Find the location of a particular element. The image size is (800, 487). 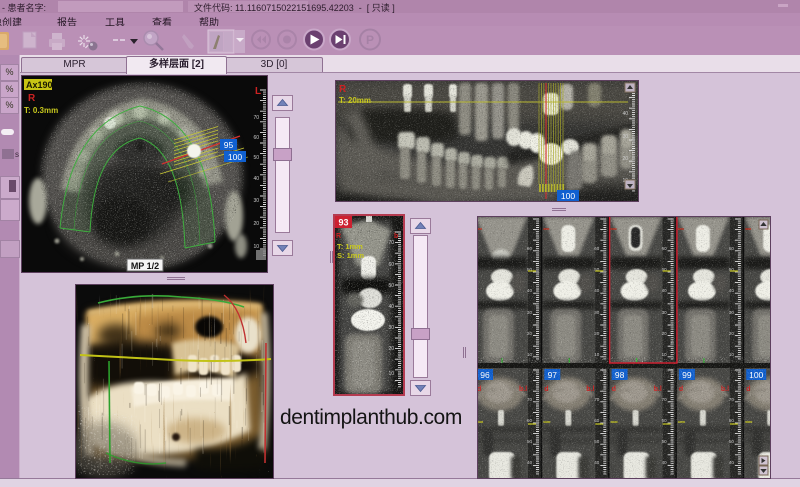

svg-text: T: 1mm is located at coordinates (350, 246).